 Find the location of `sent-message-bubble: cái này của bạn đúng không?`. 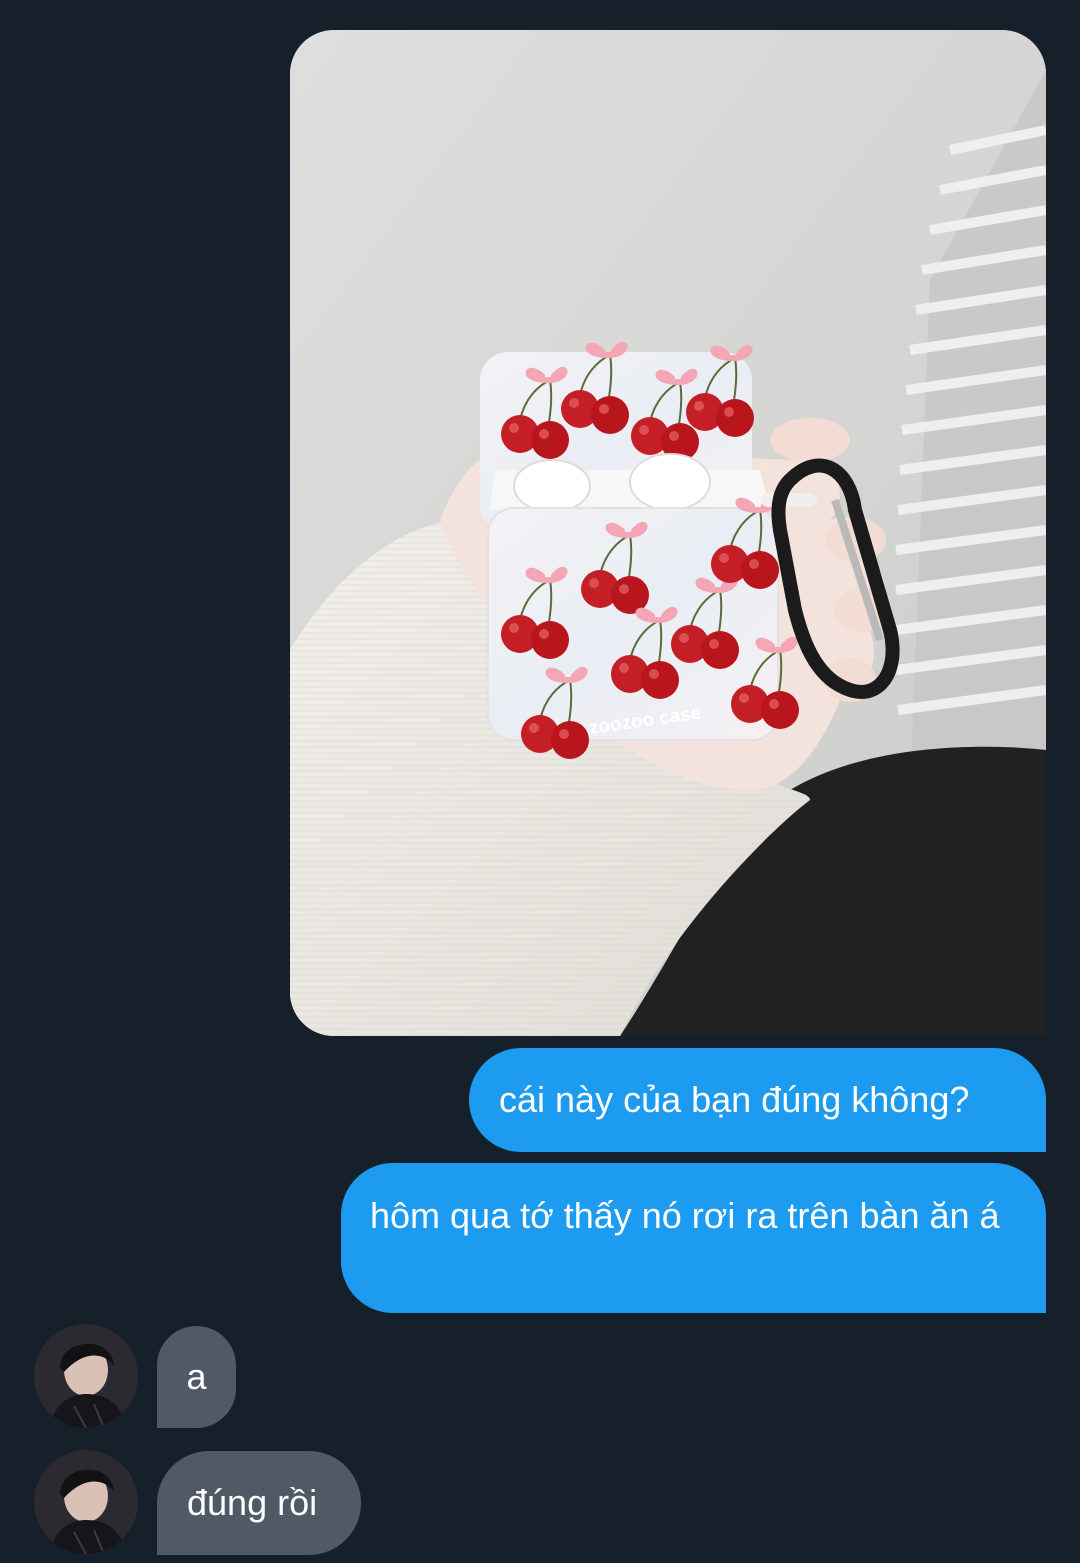

sent-message-bubble: cái này của bạn đúng không? is located at coordinates (757, 1100).